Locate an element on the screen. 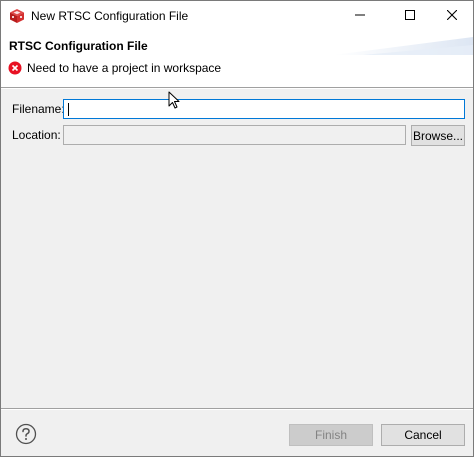  text-caret is located at coordinates (68, 109).